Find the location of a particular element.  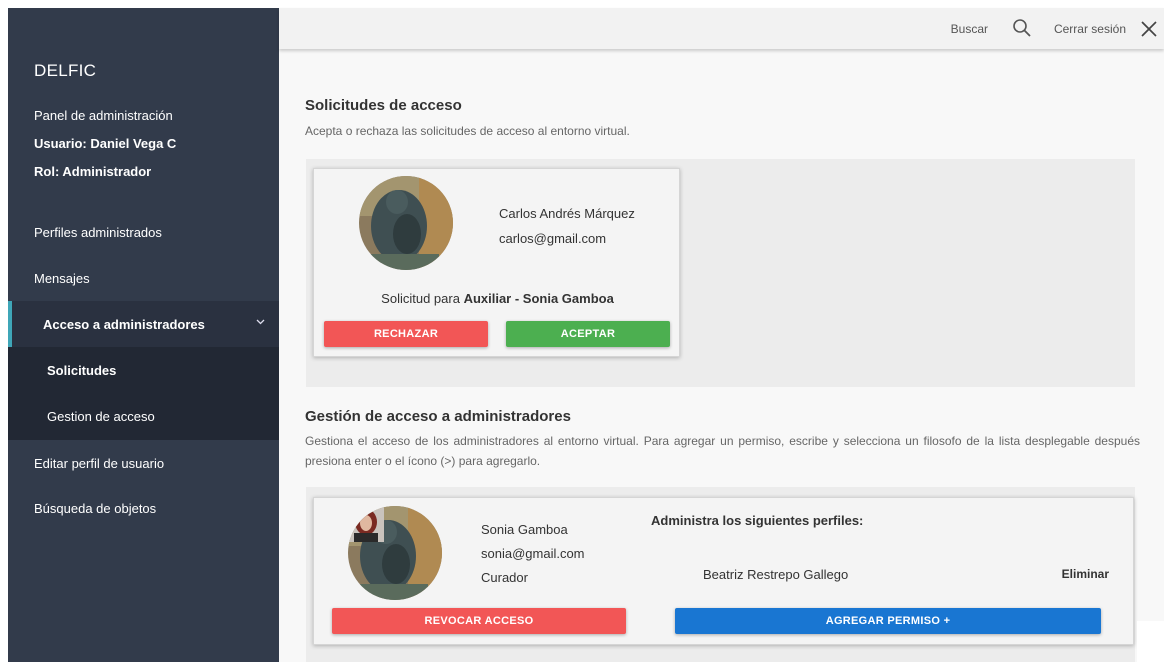

chevron-down-icon is located at coordinates (260, 322).